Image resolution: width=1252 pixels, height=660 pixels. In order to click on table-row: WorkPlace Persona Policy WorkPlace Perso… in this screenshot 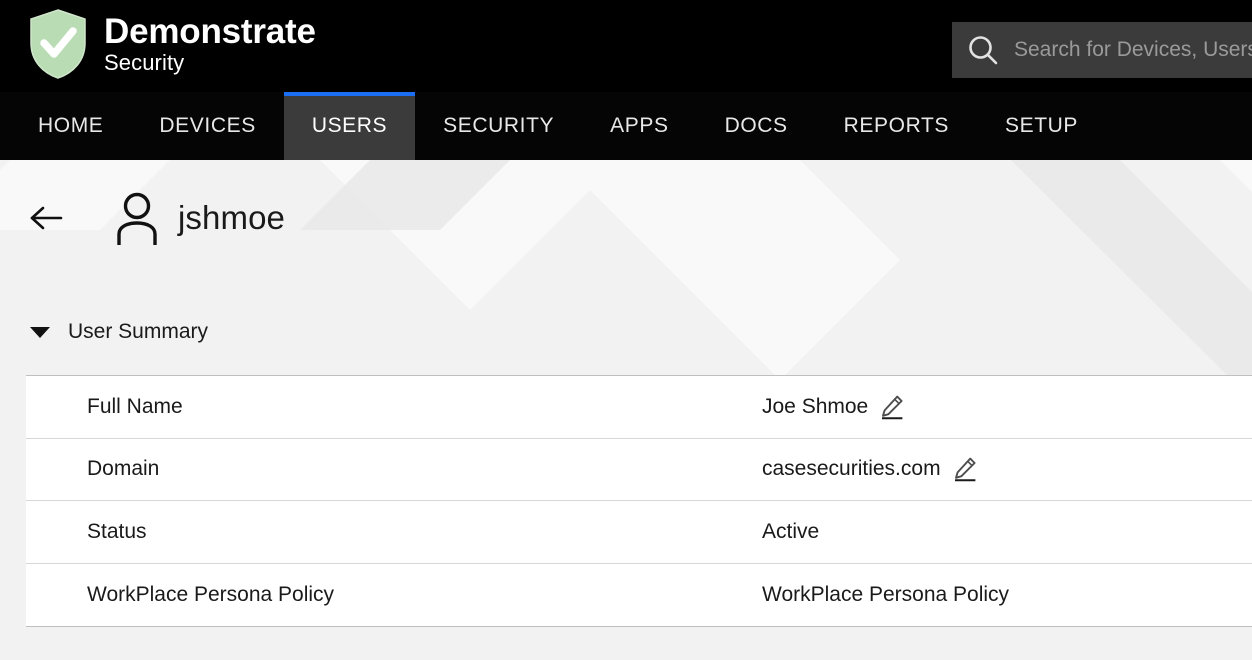, I will do `click(639, 595)`.